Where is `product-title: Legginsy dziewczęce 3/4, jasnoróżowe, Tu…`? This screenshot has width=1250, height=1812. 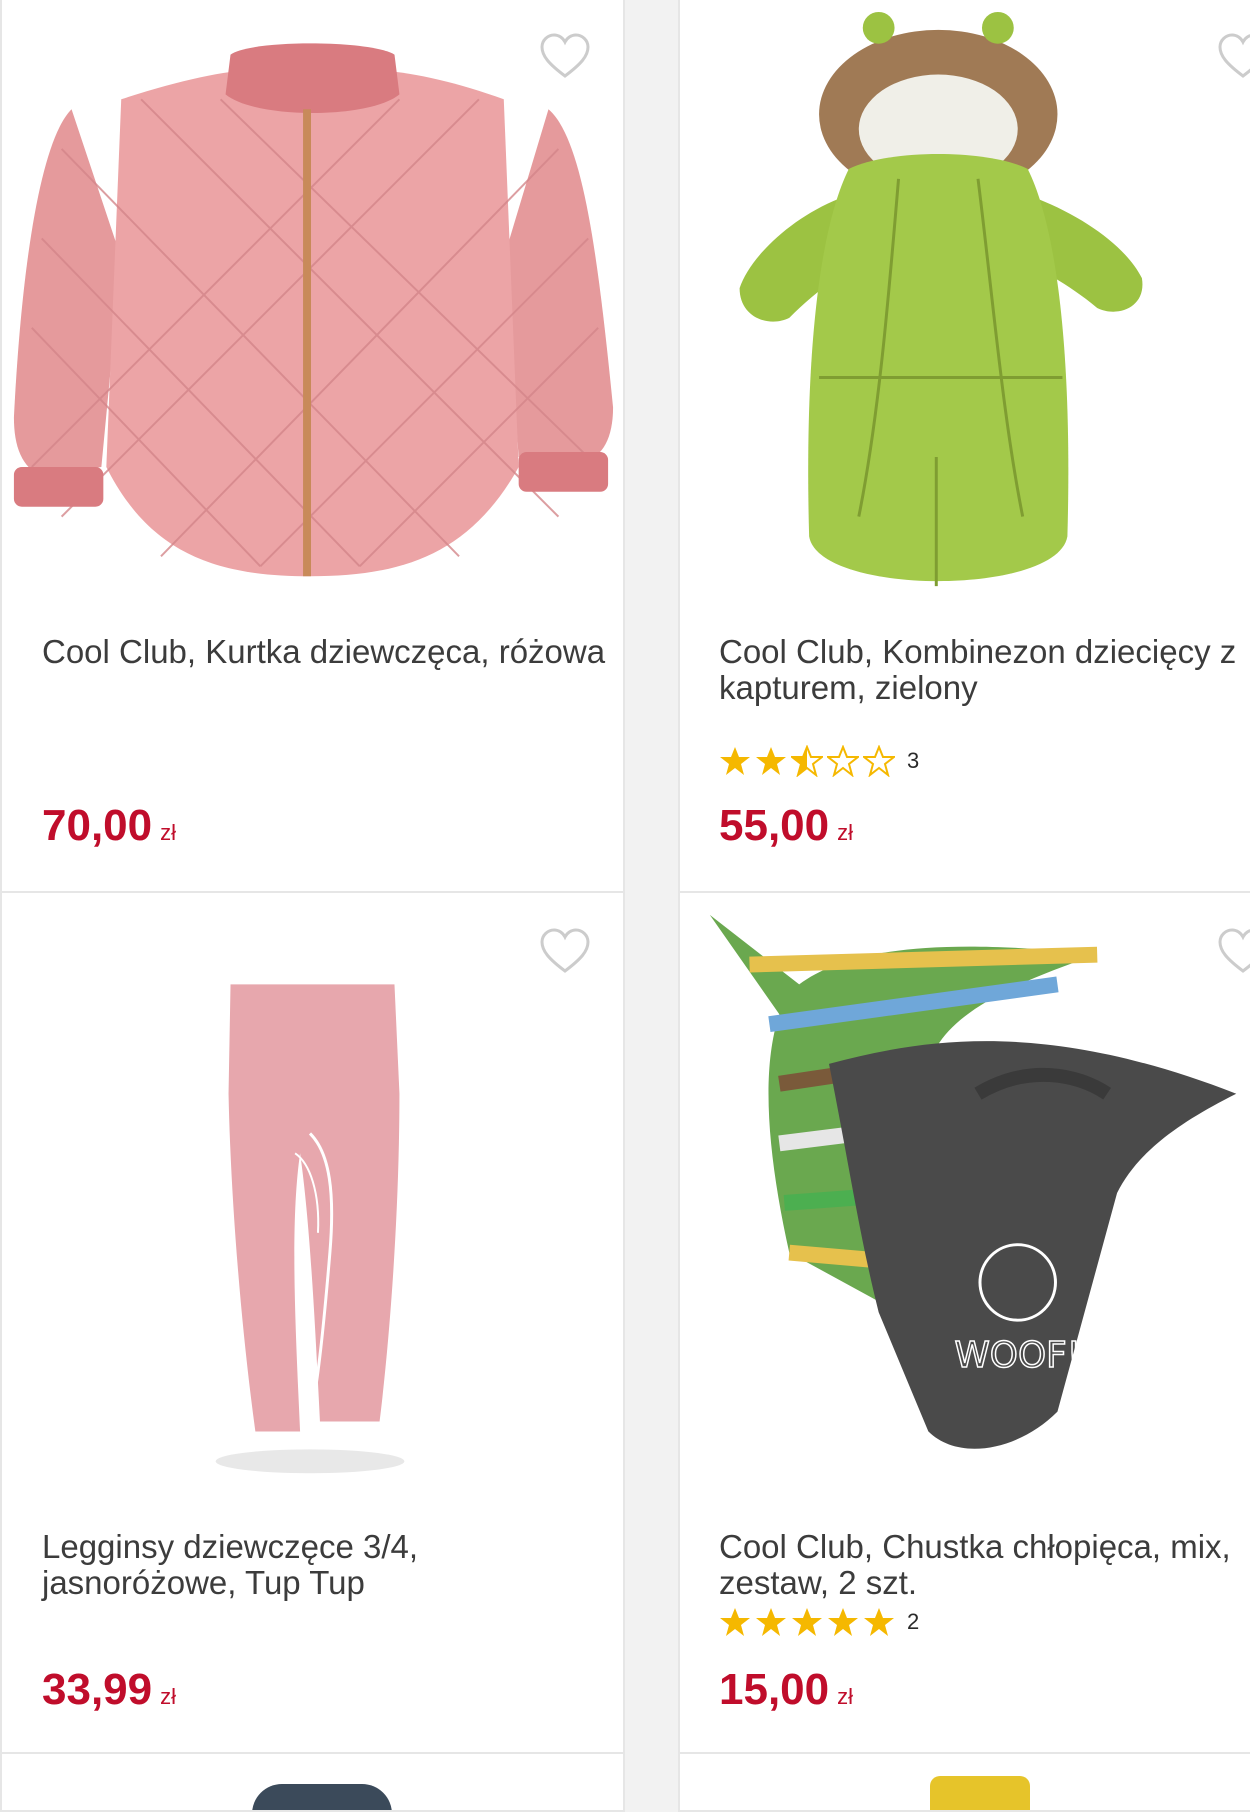 product-title: Legginsy dziewczęce 3/4, jasnoróżowe, Tu… is located at coordinates (327, 1565).